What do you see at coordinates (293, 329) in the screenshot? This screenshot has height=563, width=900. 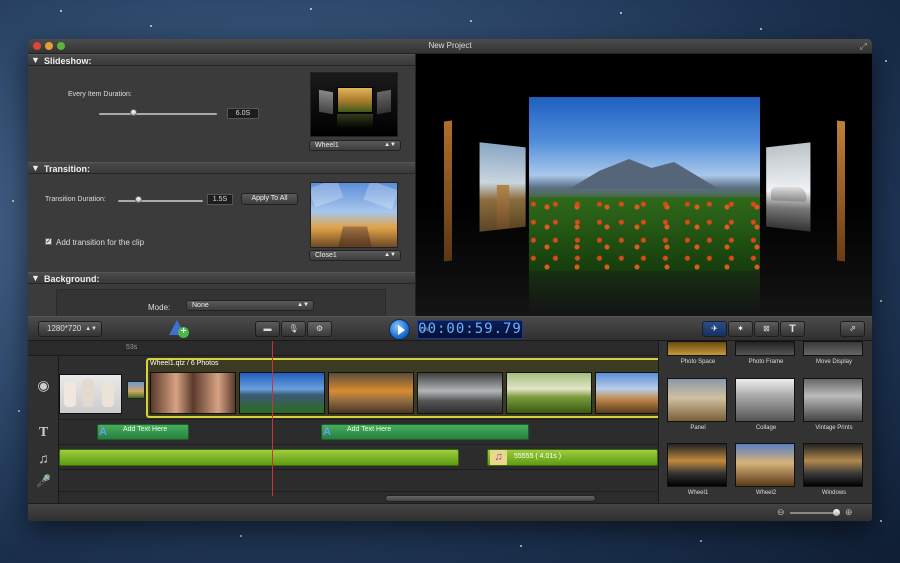 I see `microphone-icon: 🎙` at bounding box center [293, 329].